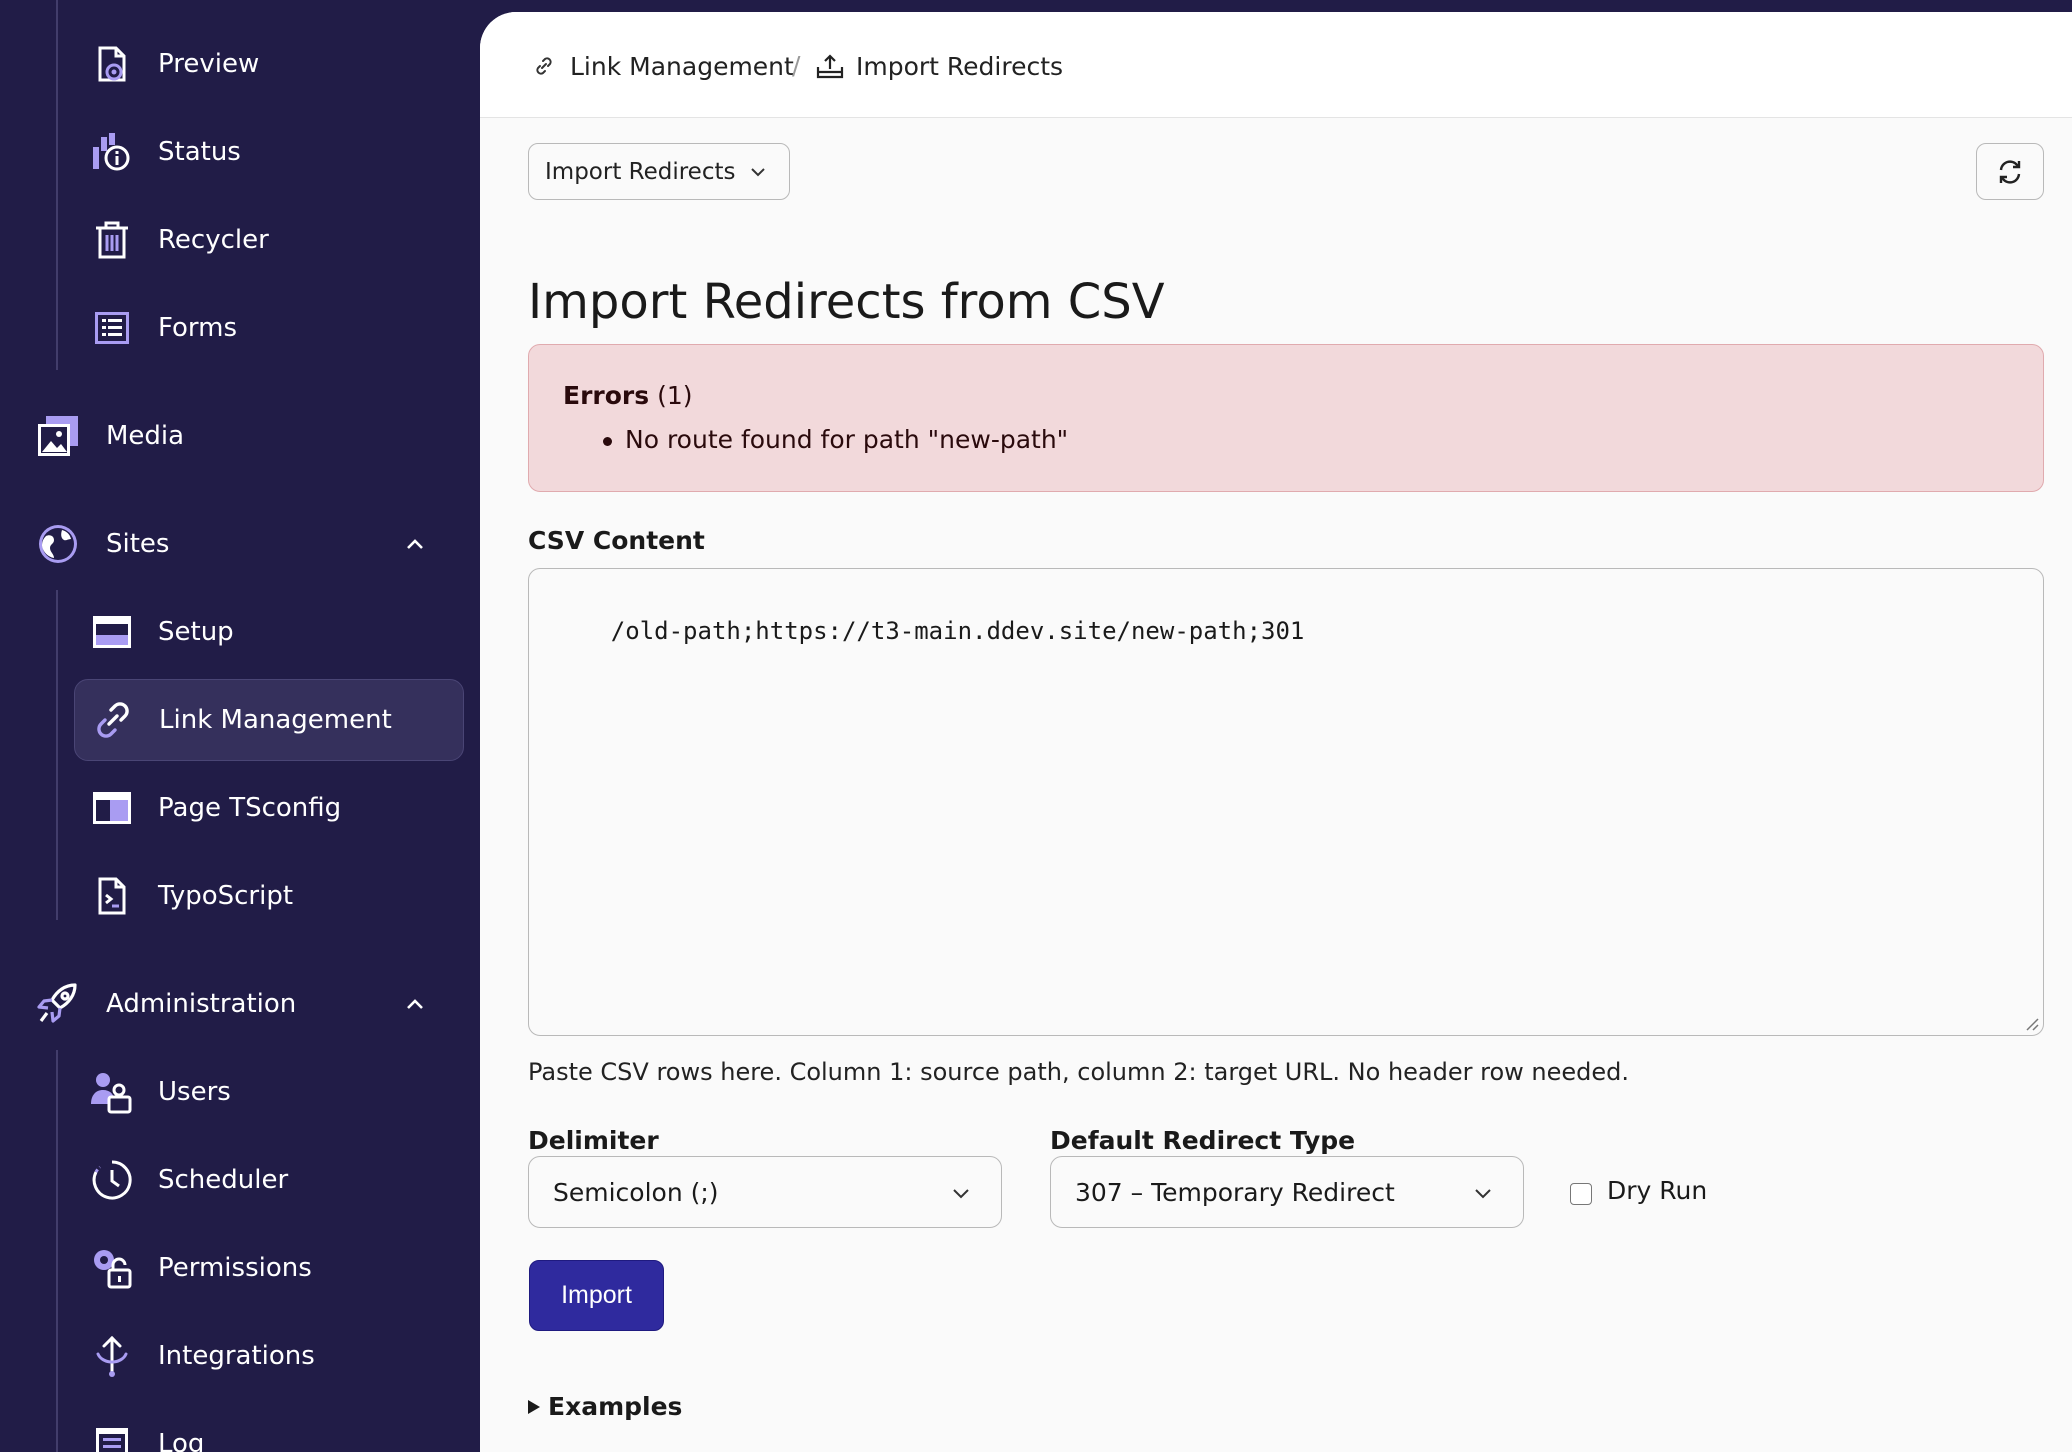  I want to click on sidebar-item-permissions: Permissions, so click(269, 1268).